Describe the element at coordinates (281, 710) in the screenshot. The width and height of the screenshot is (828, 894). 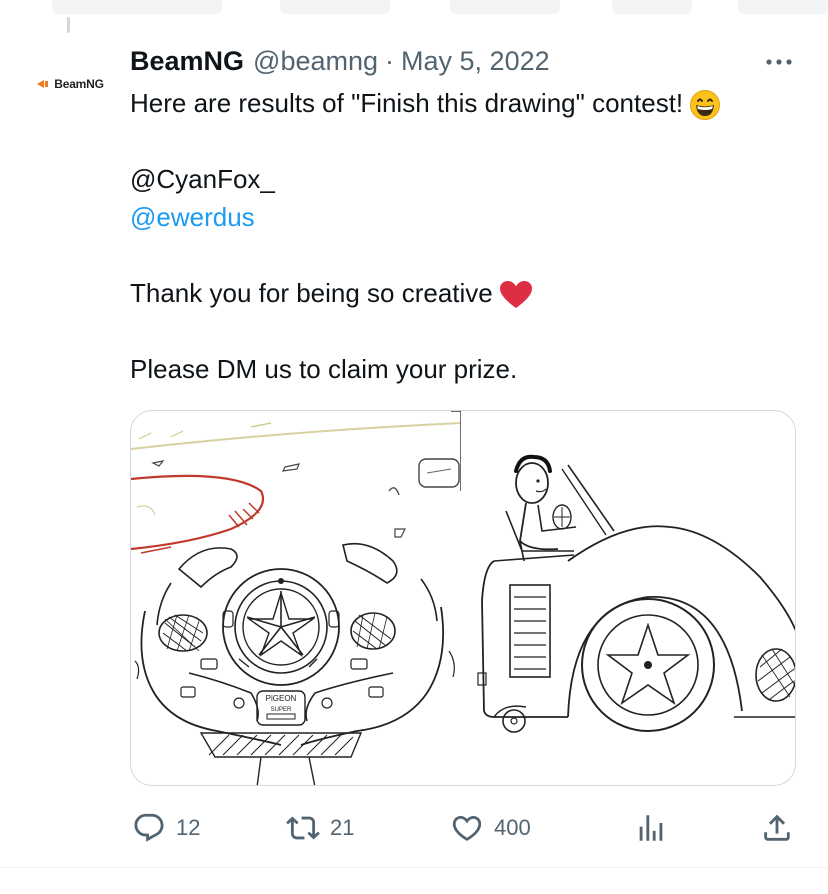
I see `wheel-badge-mid-text: SUPER` at that location.